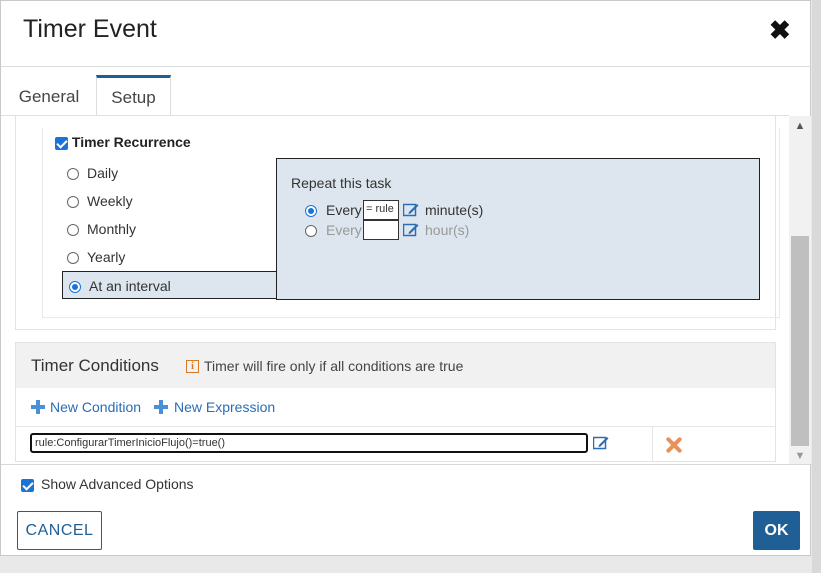 This screenshot has height=573, width=821. I want to click on column-divider, so click(652, 444).